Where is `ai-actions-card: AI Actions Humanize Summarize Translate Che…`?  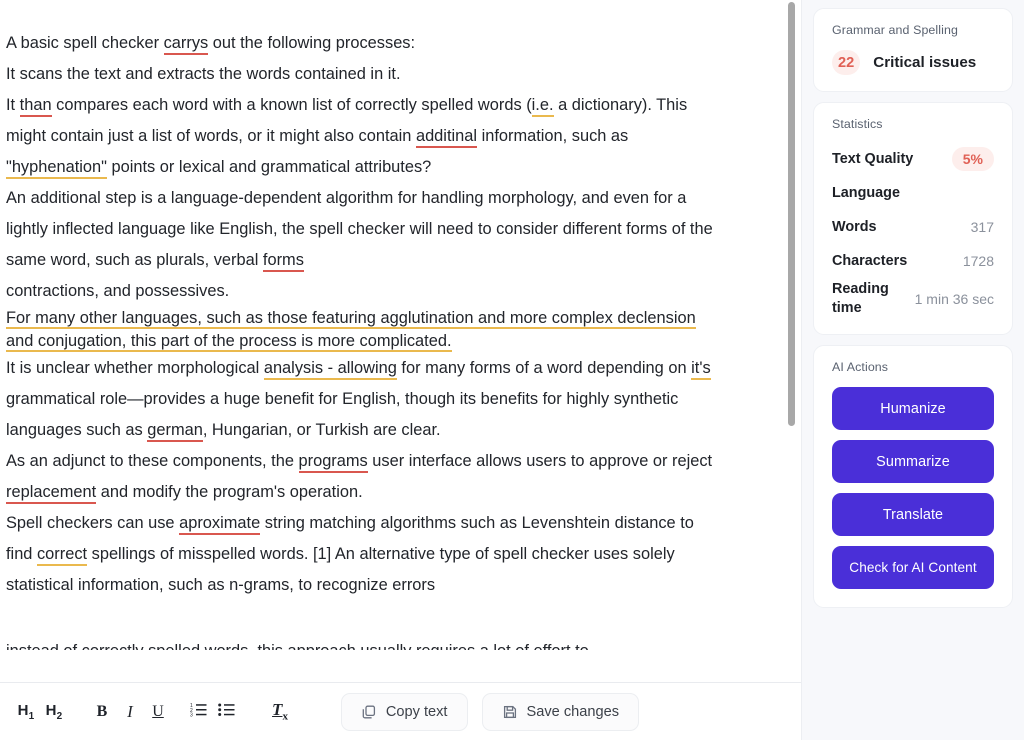
ai-actions-card: AI Actions Humanize Summarize Translate Che… is located at coordinates (913, 476).